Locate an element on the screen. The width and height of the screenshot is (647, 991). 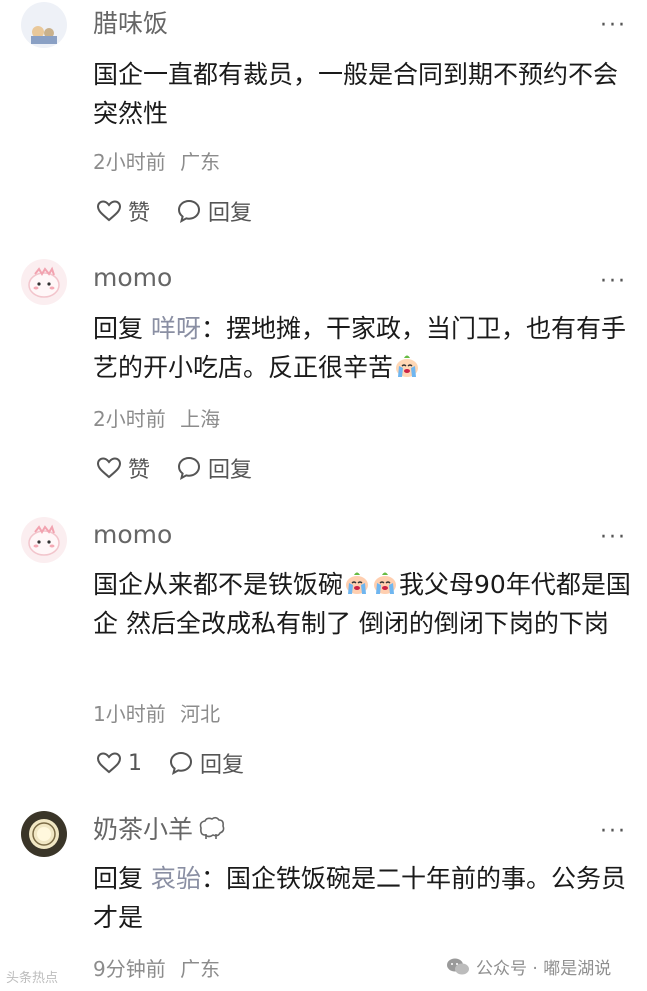
username: 腊味饭 is located at coordinates (130, 24).